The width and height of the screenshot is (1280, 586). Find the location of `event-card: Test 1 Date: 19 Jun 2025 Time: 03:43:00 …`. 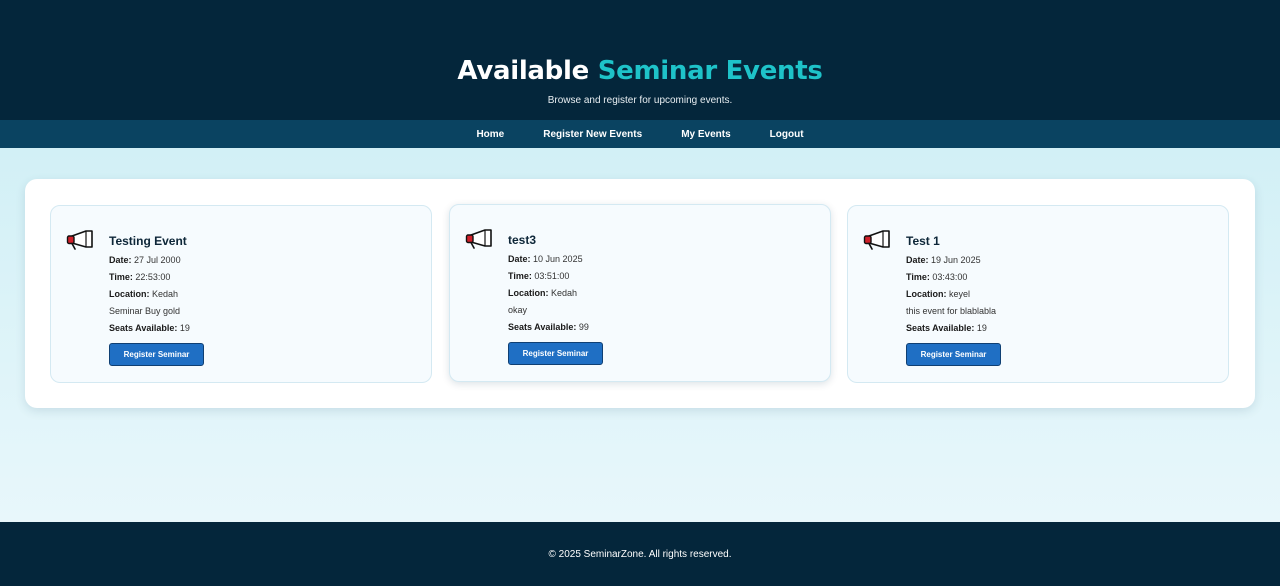

event-card: Test 1 Date: 19 Jun 2025 Time: 03:43:00 … is located at coordinates (1038, 294).